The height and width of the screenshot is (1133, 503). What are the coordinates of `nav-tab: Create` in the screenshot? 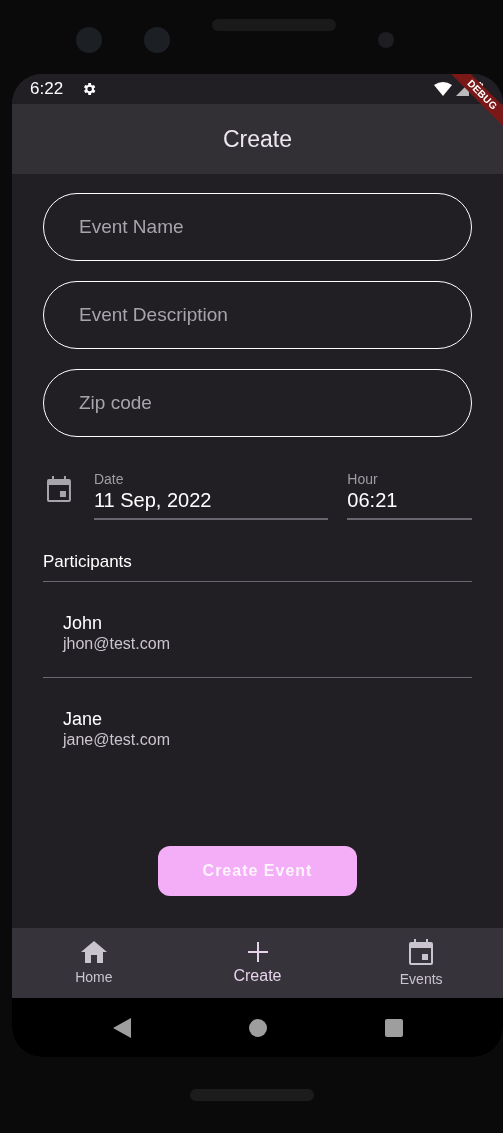 It's located at (257, 963).